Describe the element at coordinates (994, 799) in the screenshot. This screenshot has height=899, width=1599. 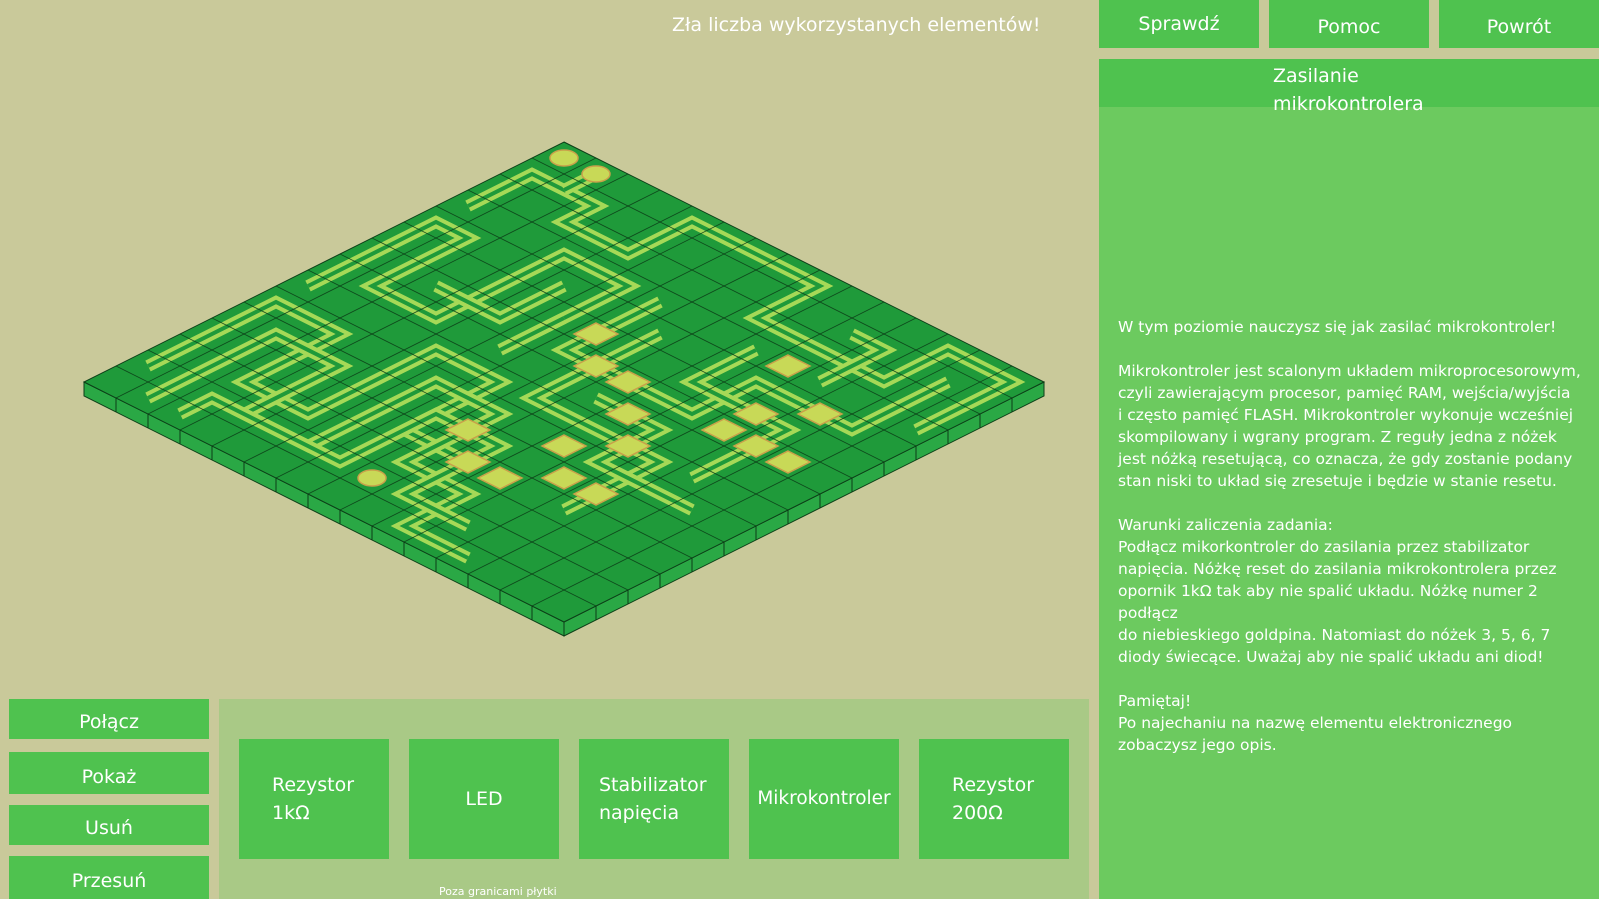
I see `part-resistor-200: Rezystor 200Ω` at that location.